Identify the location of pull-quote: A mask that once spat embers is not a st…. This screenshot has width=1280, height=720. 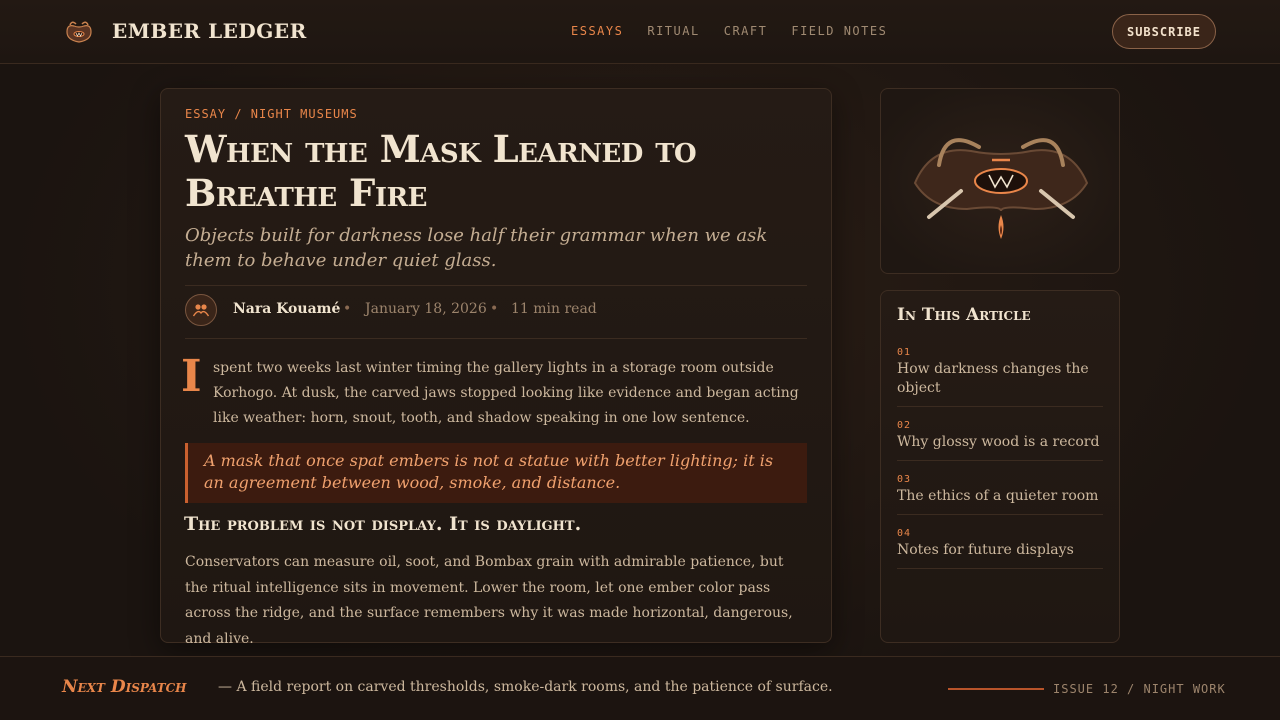
(496, 473).